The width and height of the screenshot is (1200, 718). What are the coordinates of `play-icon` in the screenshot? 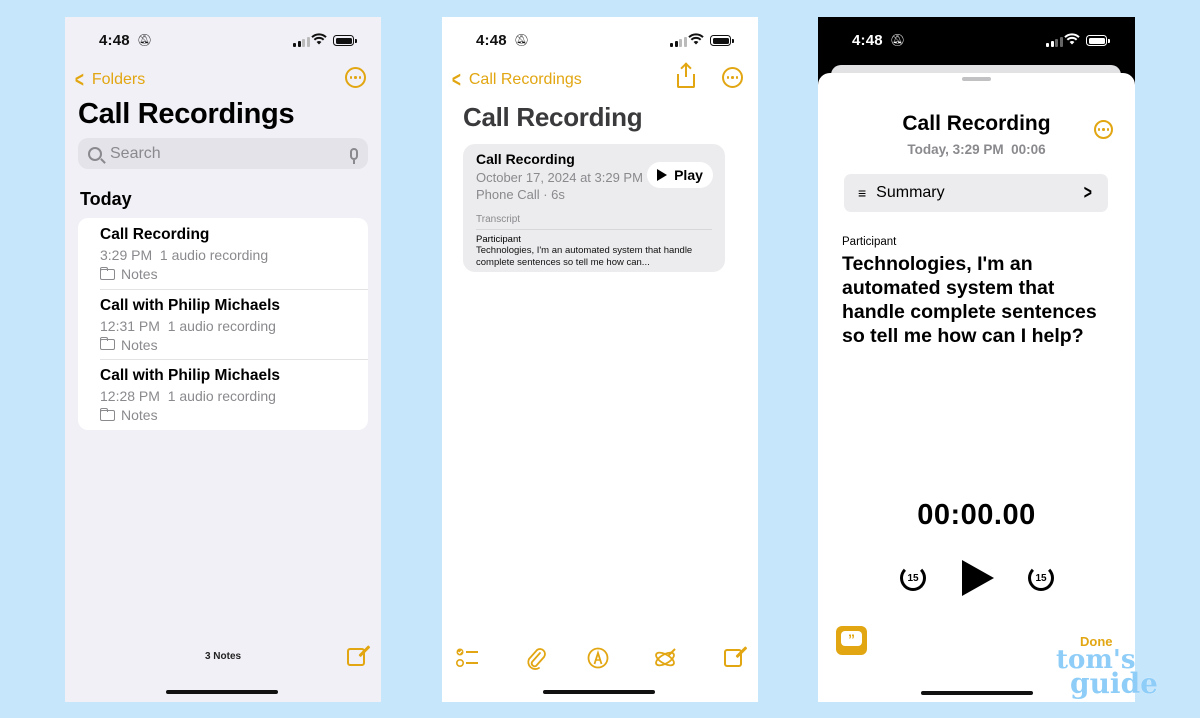 It's located at (662, 175).